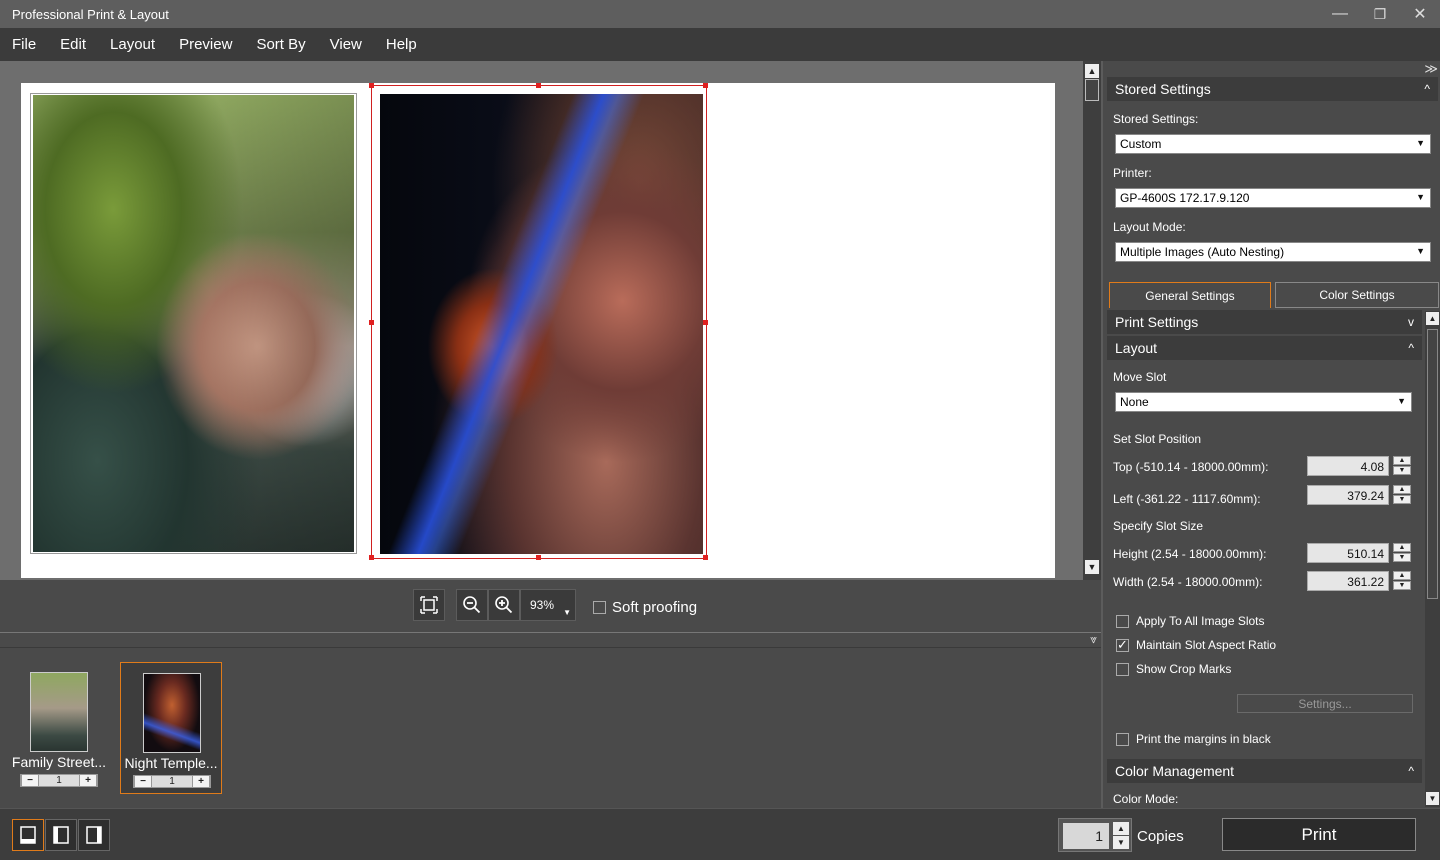 This screenshot has height=860, width=1440. I want to click on zoom-out-button, so click(472, 605).